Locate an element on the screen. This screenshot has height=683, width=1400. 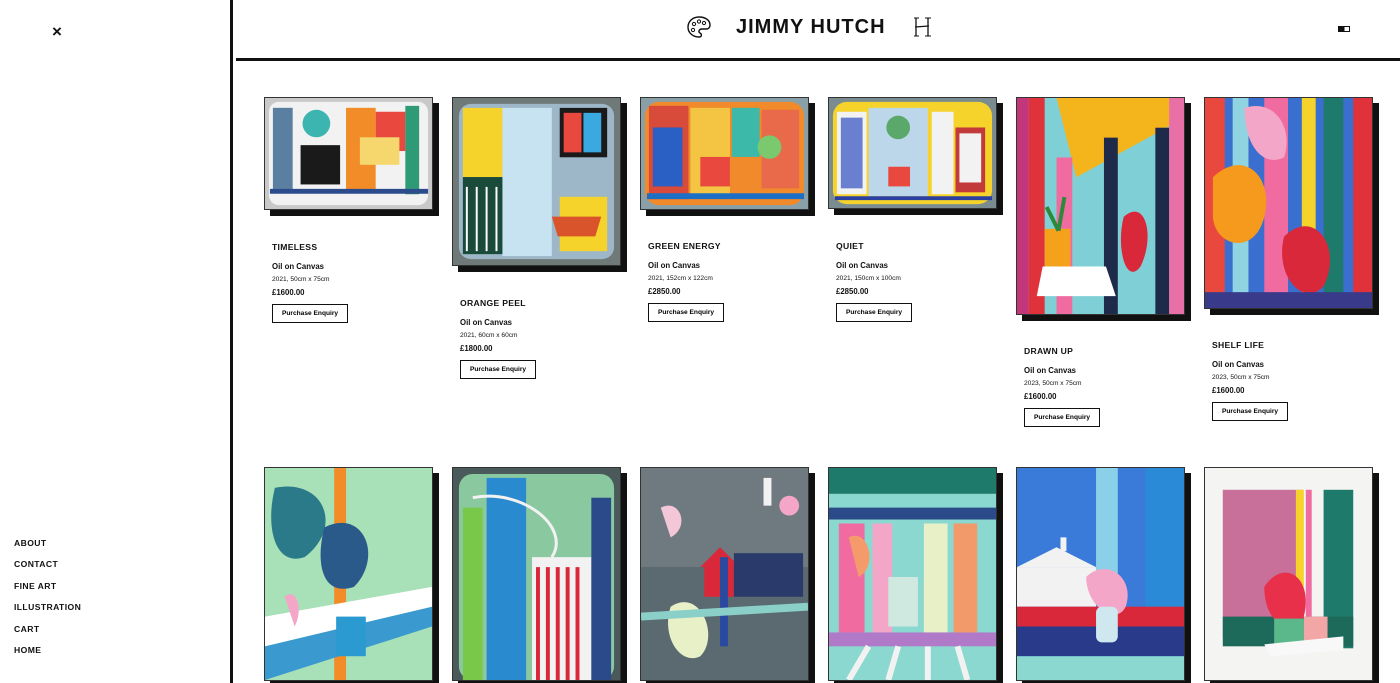
product-title: TIMELESS is located at coordinates (352, 247).